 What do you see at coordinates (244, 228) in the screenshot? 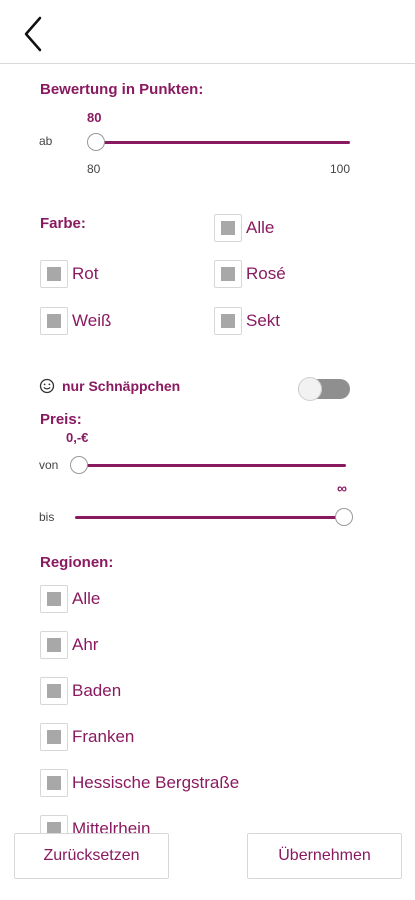
I see `color-checkbox-alle: Alle` at bounding box center [244, 228].